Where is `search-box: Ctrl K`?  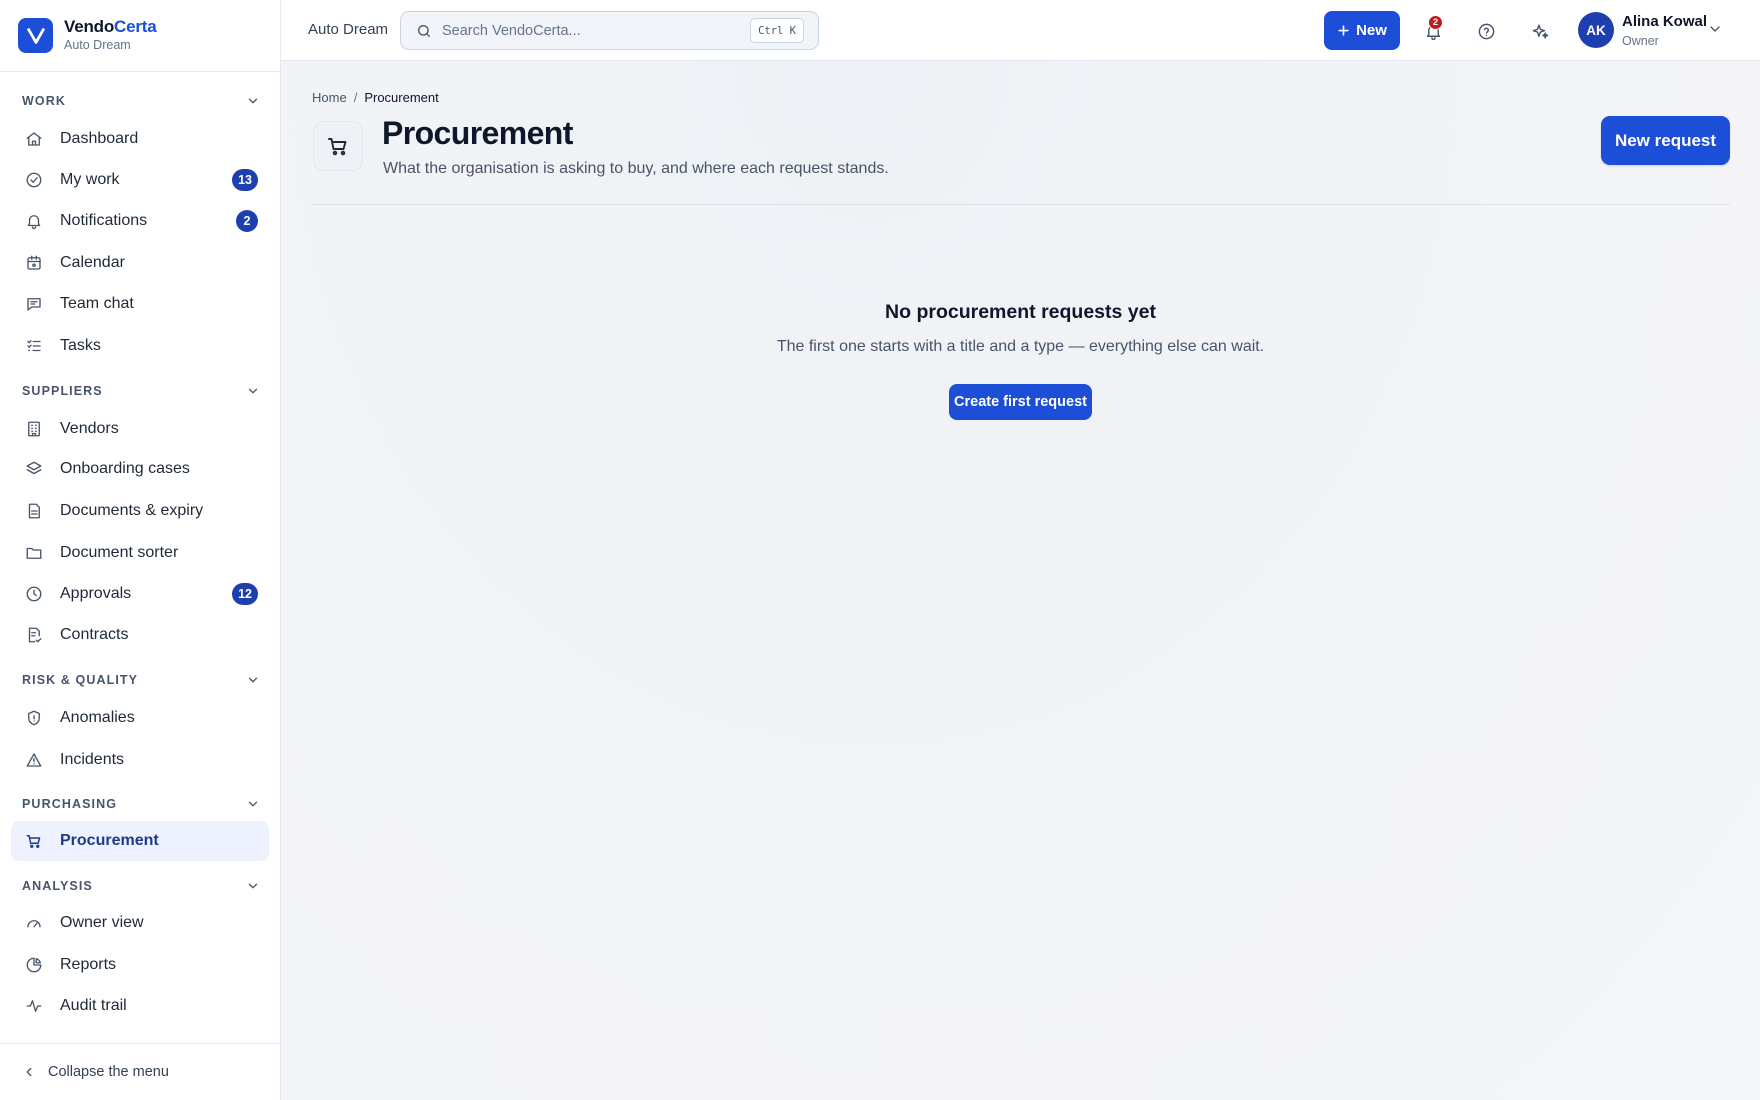
search-box: Ctrl K is located at coordinates (609, 30).